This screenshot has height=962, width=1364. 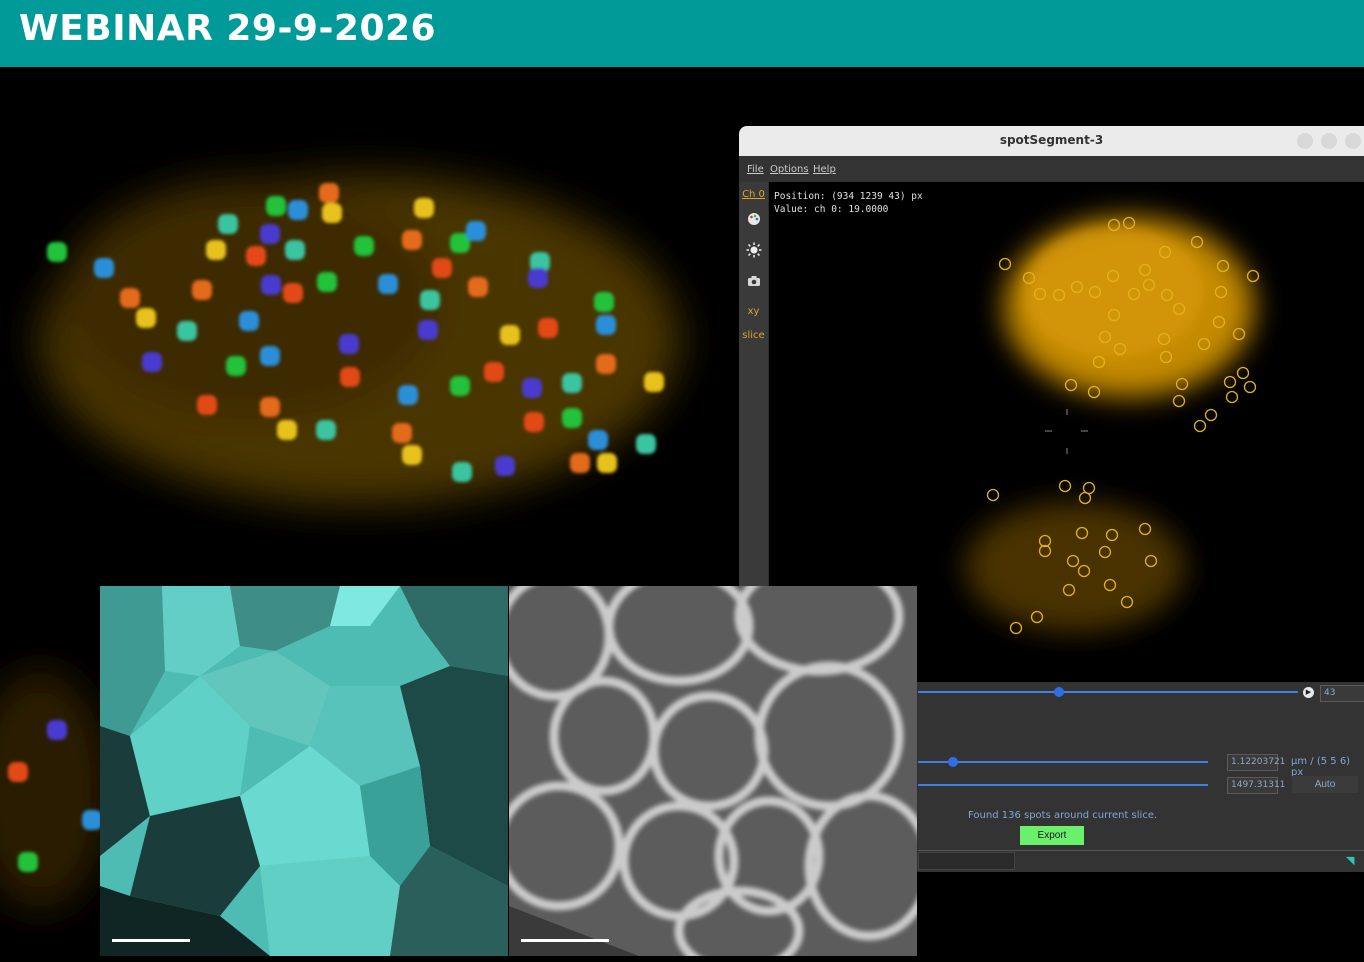 I want to click on unit-label: µm / (5 5 6) px, so click(x=1321, y=767).